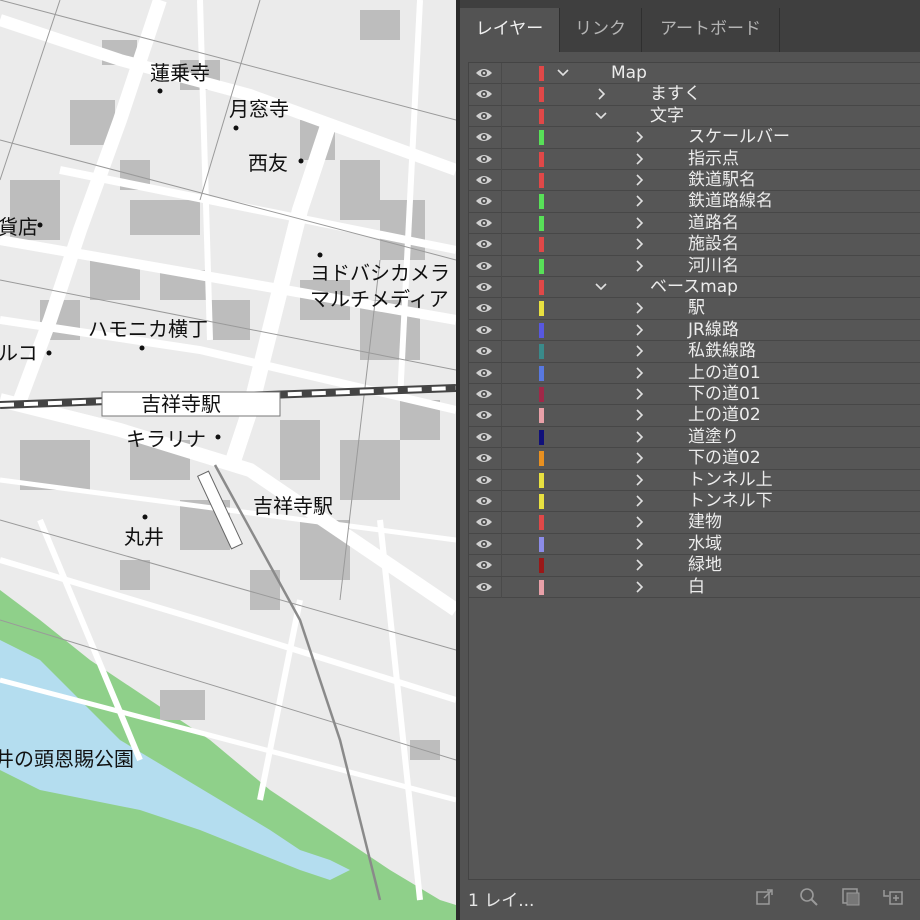 The height and width of the screenshot is (920, 920). What do you see at coordinates (694, 587) in the screenshot?
I see `layer-row: 白` at bounding box center [694, 587].